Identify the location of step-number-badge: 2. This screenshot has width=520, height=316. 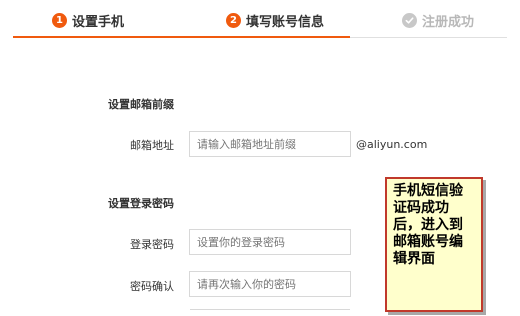
(233, 20).